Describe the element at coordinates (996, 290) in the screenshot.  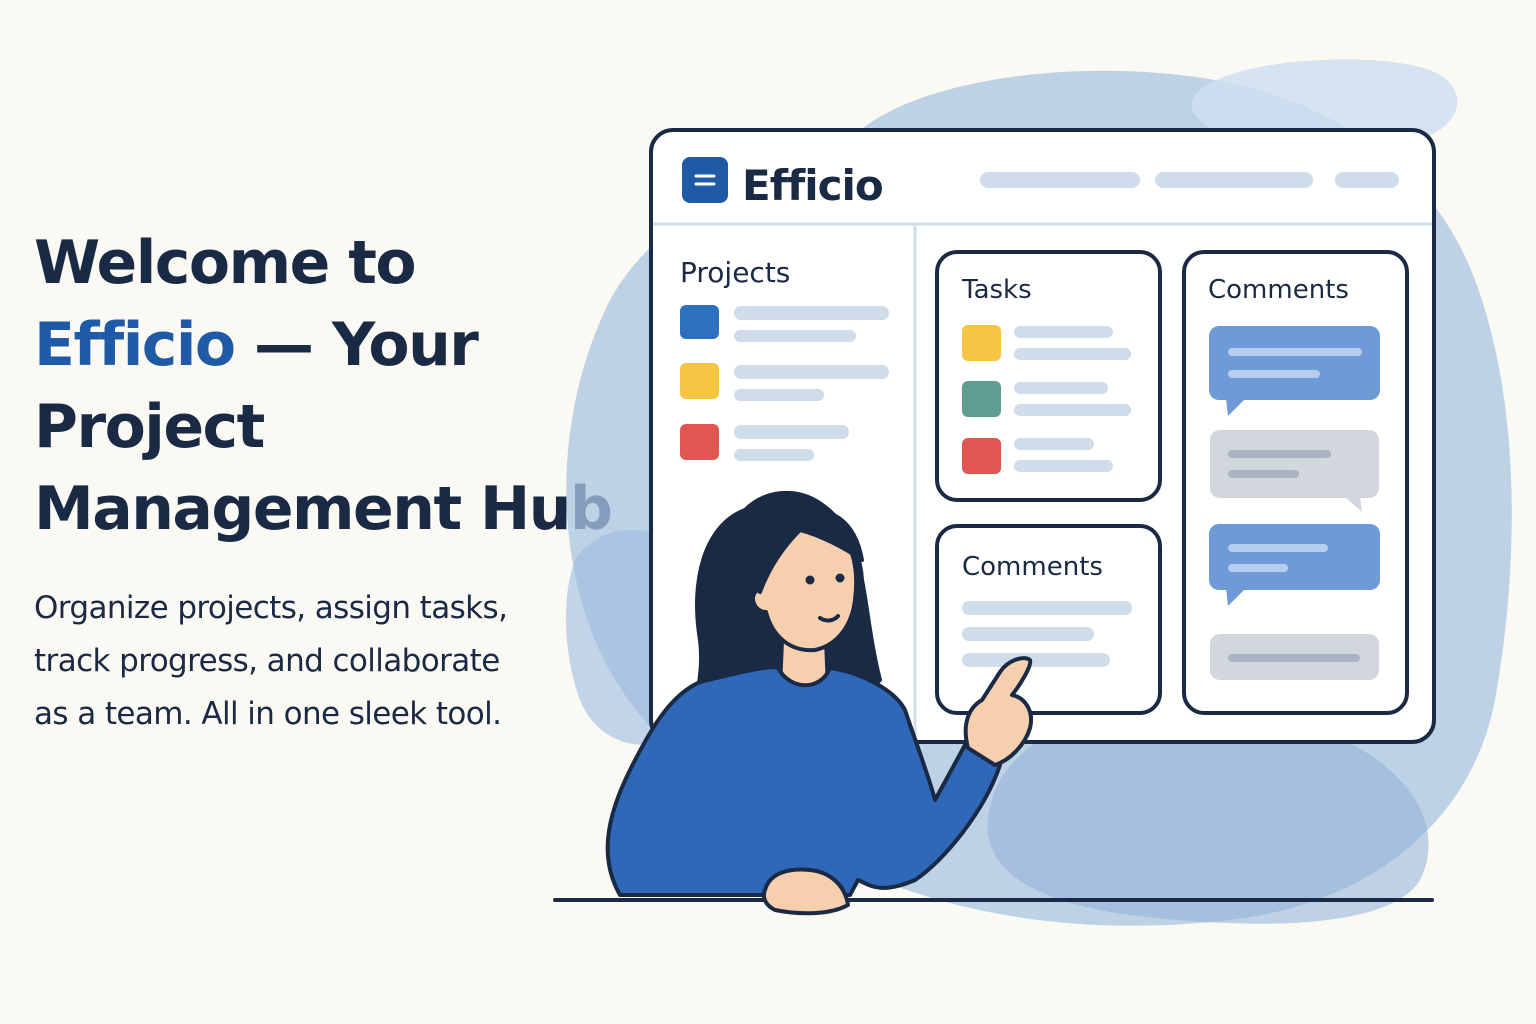
I see `tasks-heading: Tasks` at that location.